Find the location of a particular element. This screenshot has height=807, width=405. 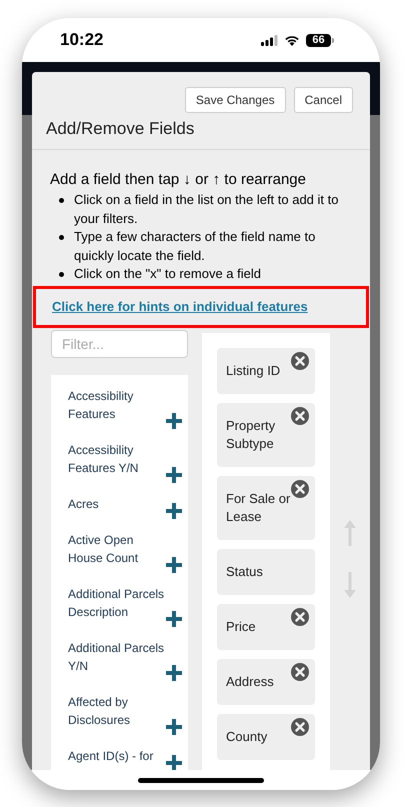

instruction-bullet: Click on the "x" to remove a field is located at coordinates (167, 274).